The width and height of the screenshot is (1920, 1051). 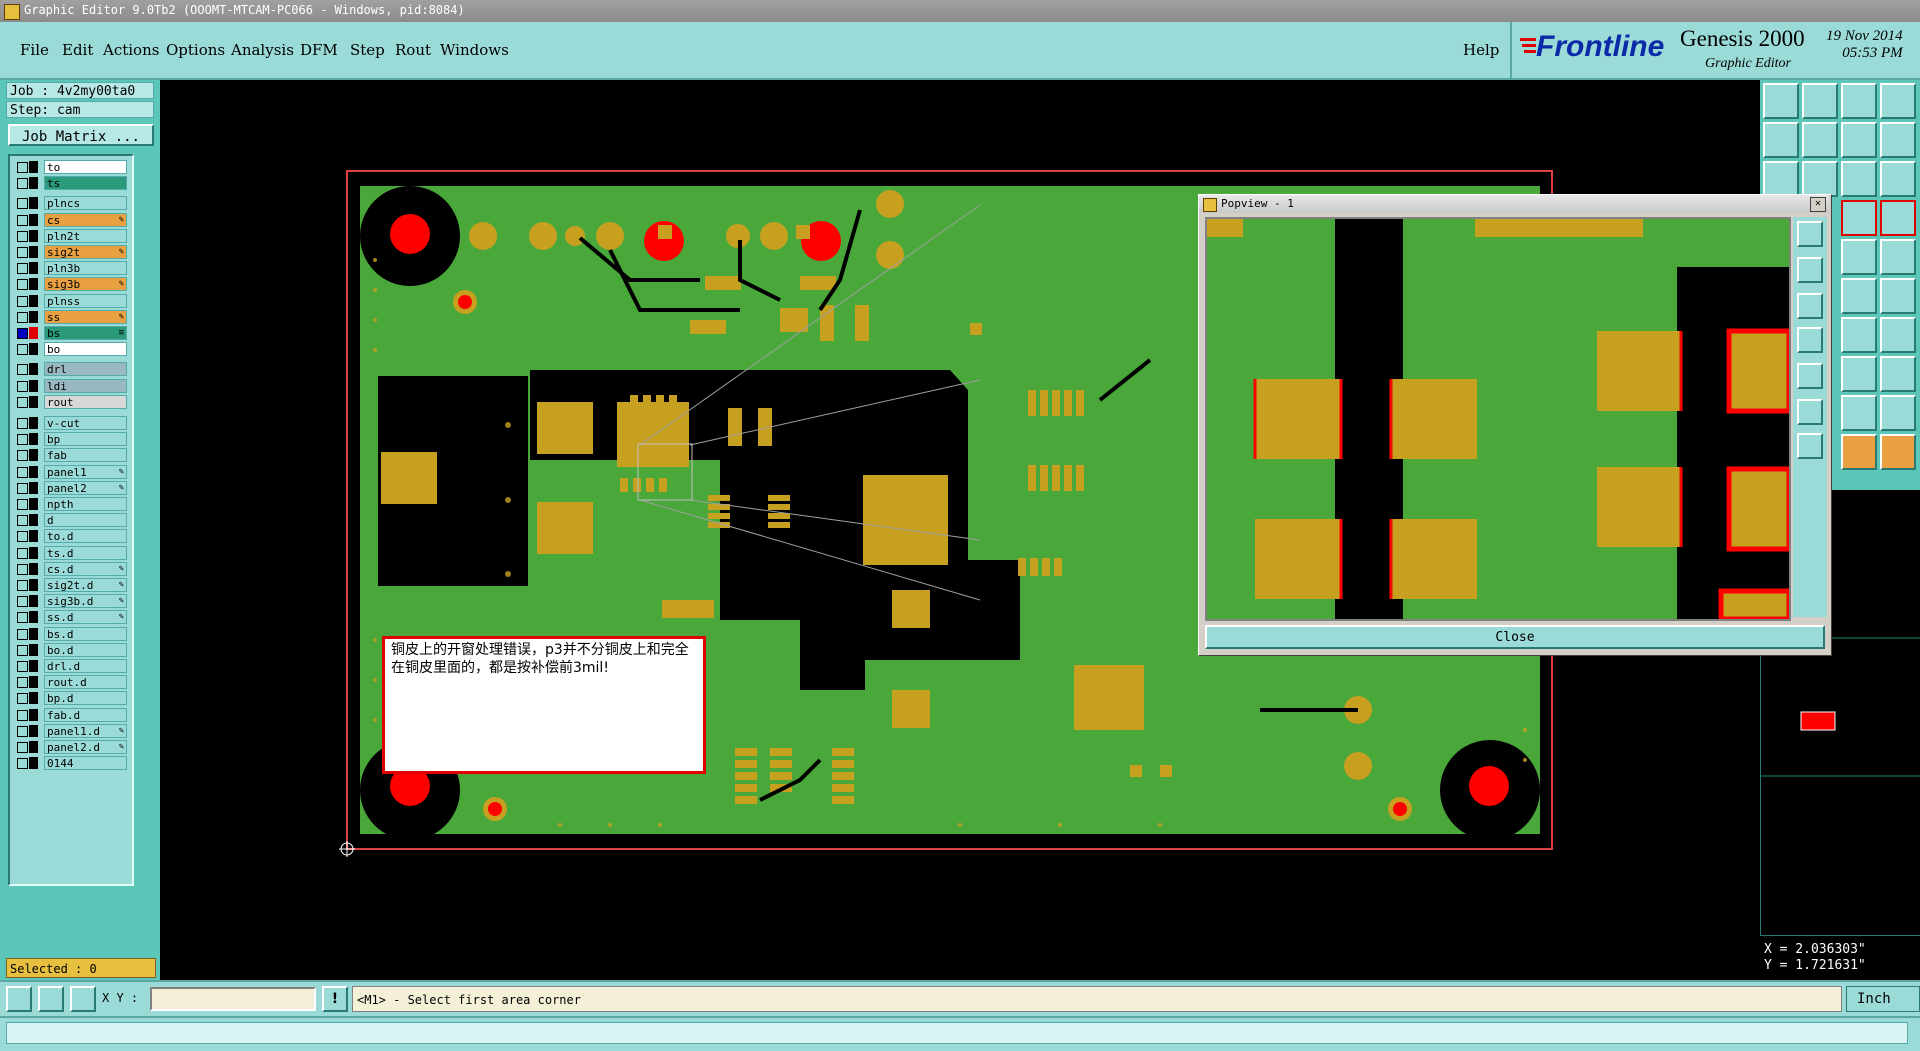 What do you see at coordinates (335, 999) in the screenshot?
I see `warning-icon: !` at bounding box center [335, 999].